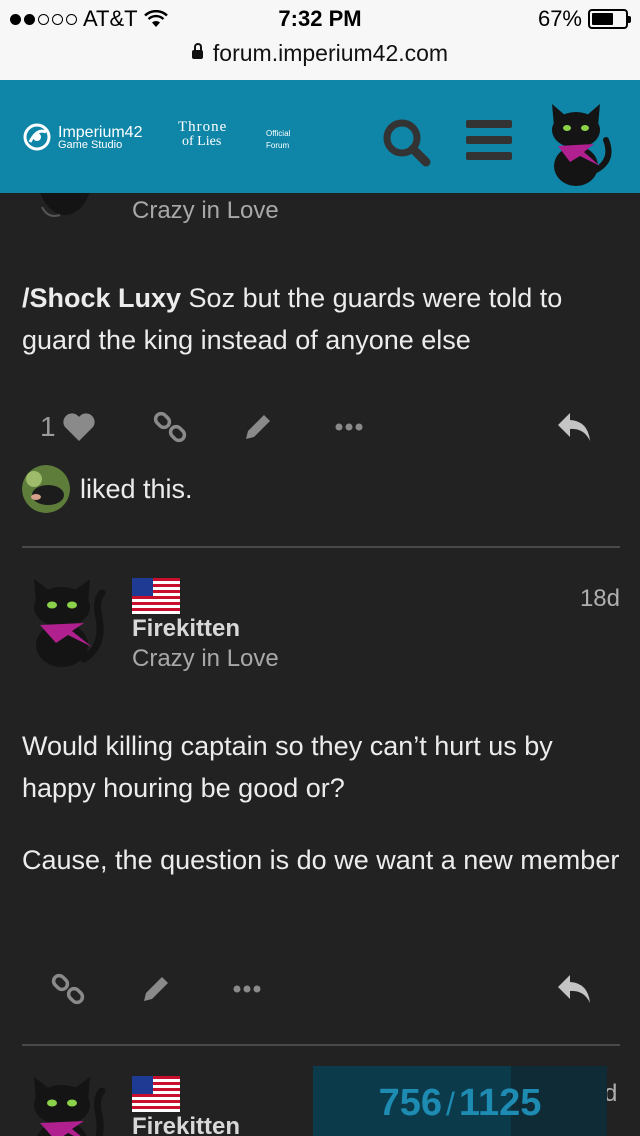  I want to click on liked-text: liked this., so click(136, 488).